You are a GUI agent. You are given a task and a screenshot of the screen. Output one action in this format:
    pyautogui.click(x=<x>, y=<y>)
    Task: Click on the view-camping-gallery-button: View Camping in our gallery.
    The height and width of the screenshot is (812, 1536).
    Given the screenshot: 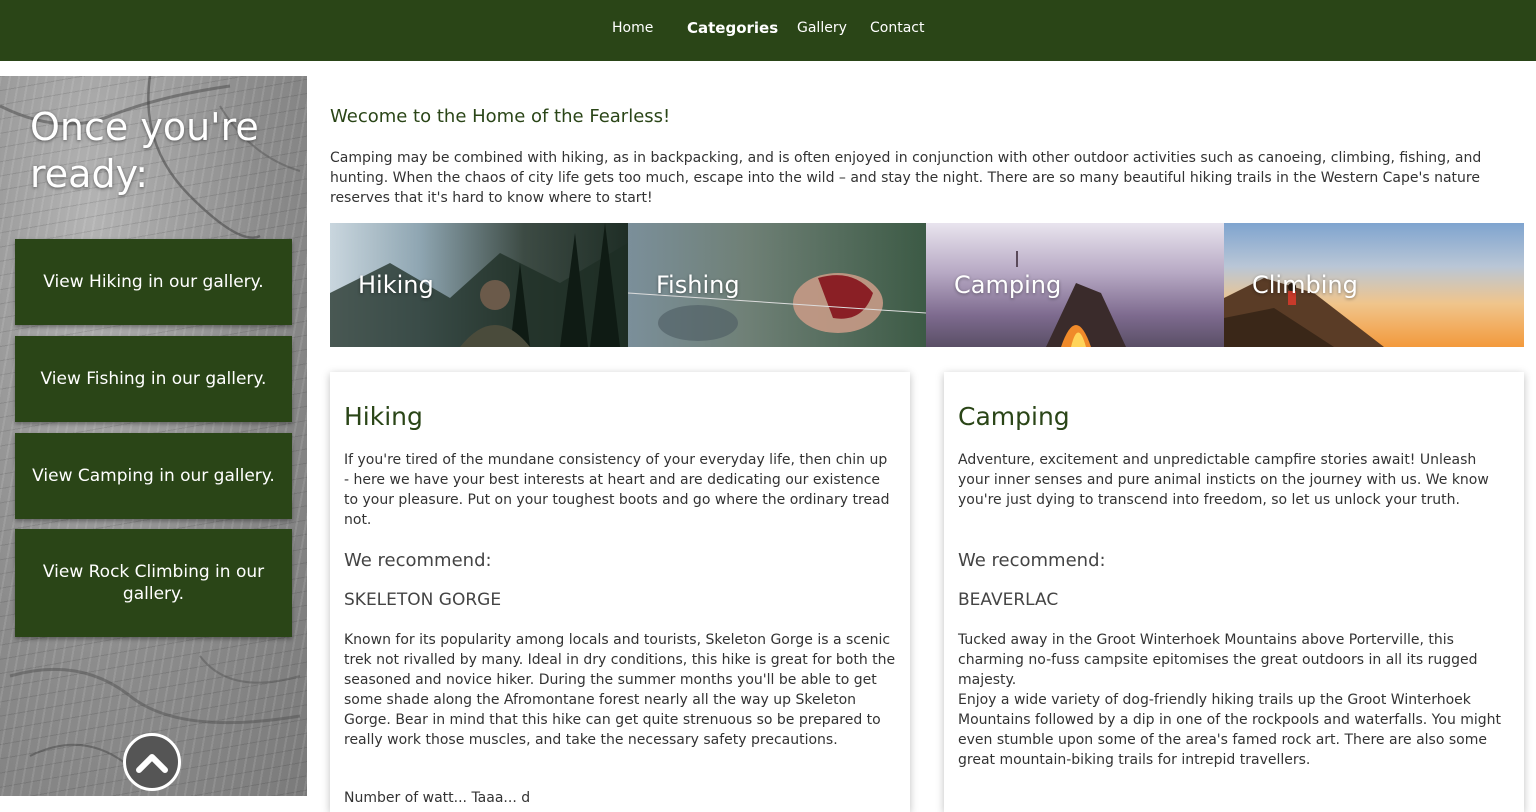 What is the action you would take?
    pyautogui.click(x=153, y=476)
    